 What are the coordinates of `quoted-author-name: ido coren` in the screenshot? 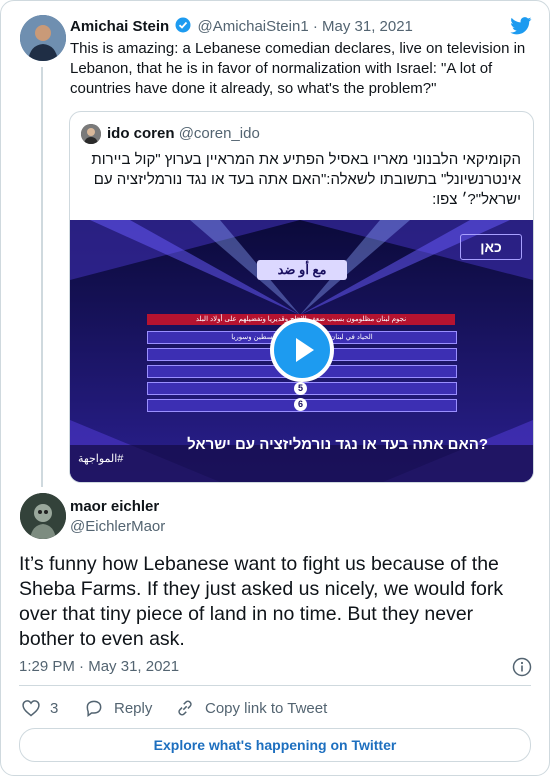 It's located at (141, 133).